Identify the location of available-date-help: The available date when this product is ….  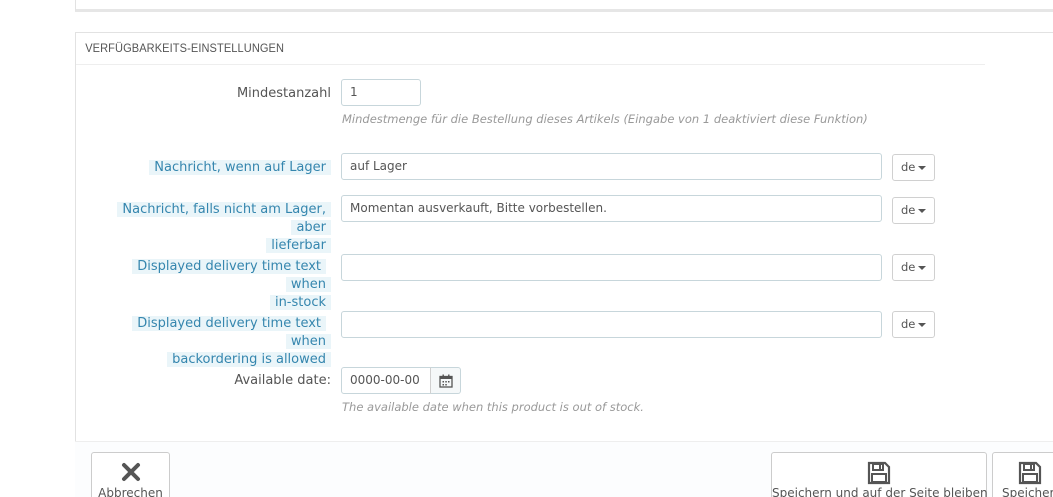
(493, 407).